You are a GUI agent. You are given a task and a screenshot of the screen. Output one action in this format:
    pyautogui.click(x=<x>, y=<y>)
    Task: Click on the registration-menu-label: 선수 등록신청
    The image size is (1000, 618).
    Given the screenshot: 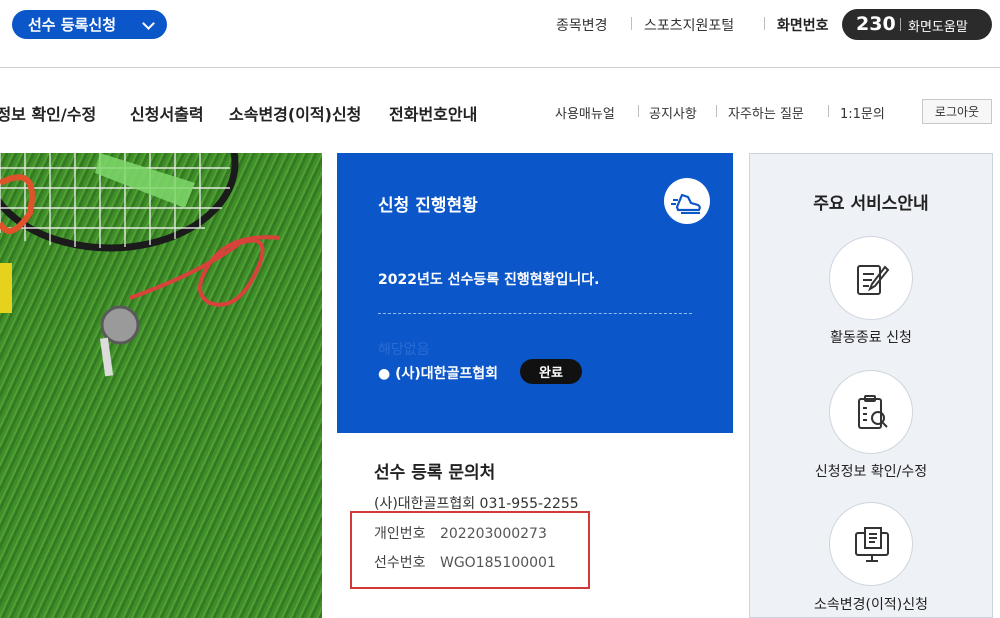 What is the action you would take?
    pyautogui.click(x=72, y=25)
    